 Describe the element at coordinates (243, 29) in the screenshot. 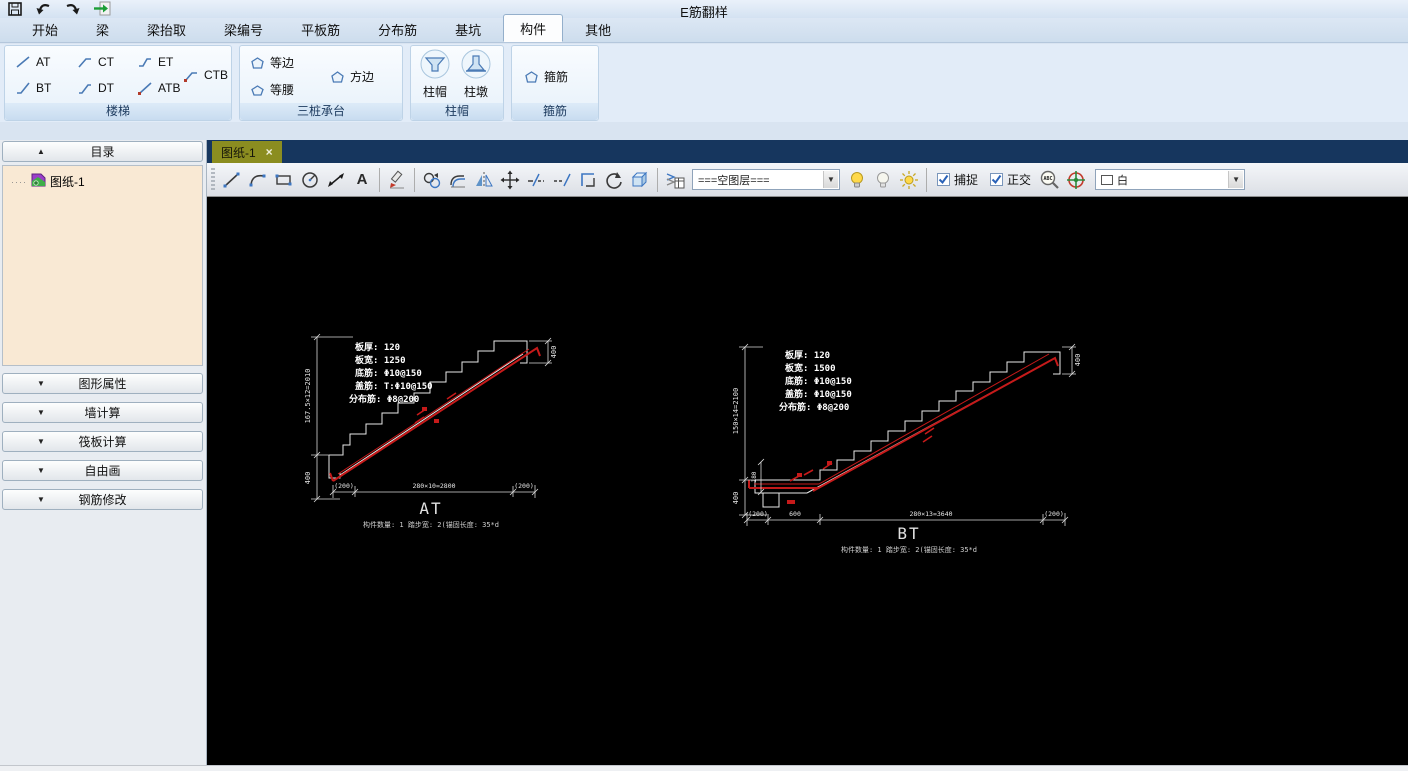

I see `tab-liangbianhao: 梁编号` at that location.